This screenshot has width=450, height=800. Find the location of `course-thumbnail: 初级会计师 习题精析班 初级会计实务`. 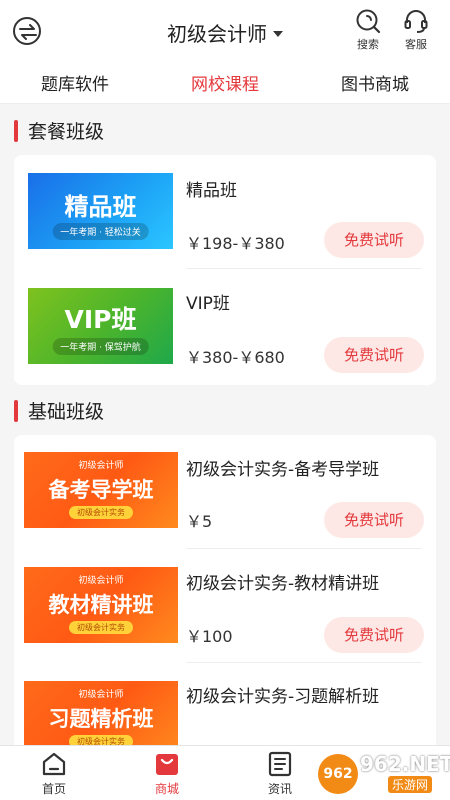

course-thumbnail: 初级会计师 习题精析班 初级会计实务 is located at coordinates (101, 718).